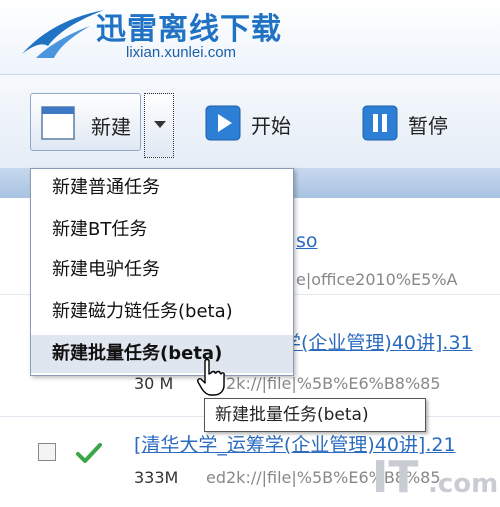 This screenshot has width=500, height=507. Describe the element at coordinates (156, 477) in the screenshot. I see `task-size-3: 333M` at that location.